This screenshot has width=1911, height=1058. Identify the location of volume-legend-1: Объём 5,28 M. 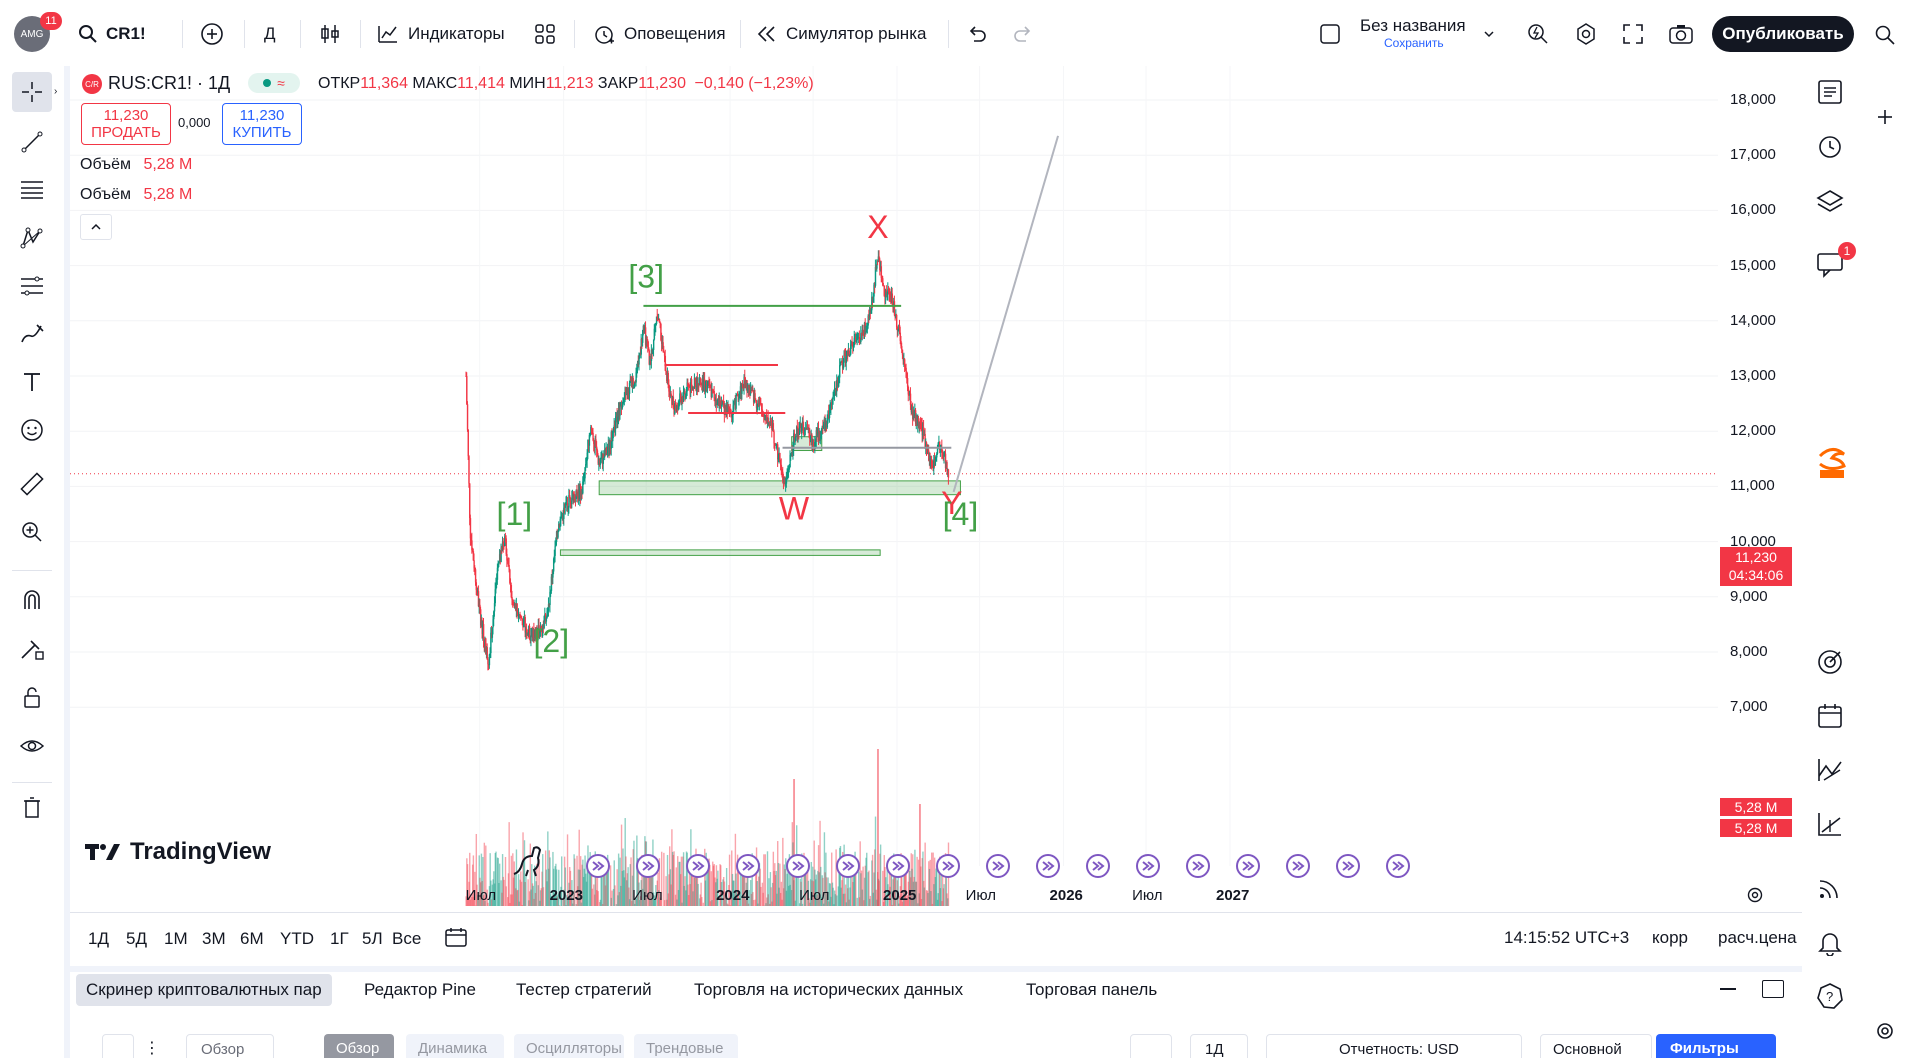
(136, 165).